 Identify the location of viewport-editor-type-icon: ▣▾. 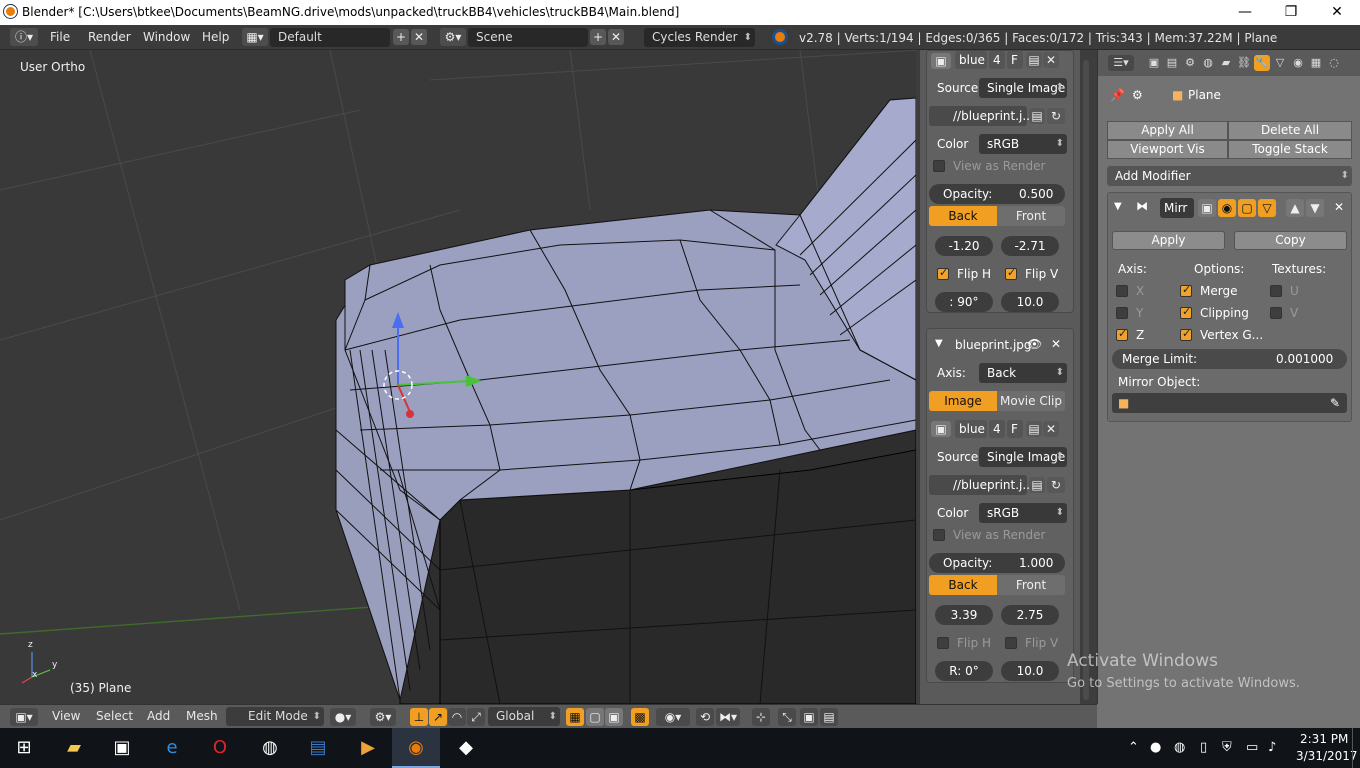
(24, 717).